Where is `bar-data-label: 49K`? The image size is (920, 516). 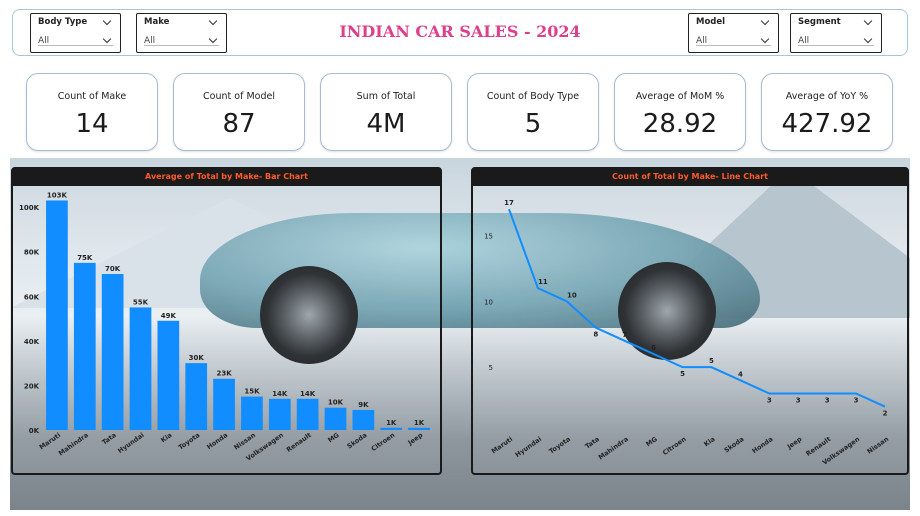
bar-data-label: 49K is located at coordinates (169, 316).